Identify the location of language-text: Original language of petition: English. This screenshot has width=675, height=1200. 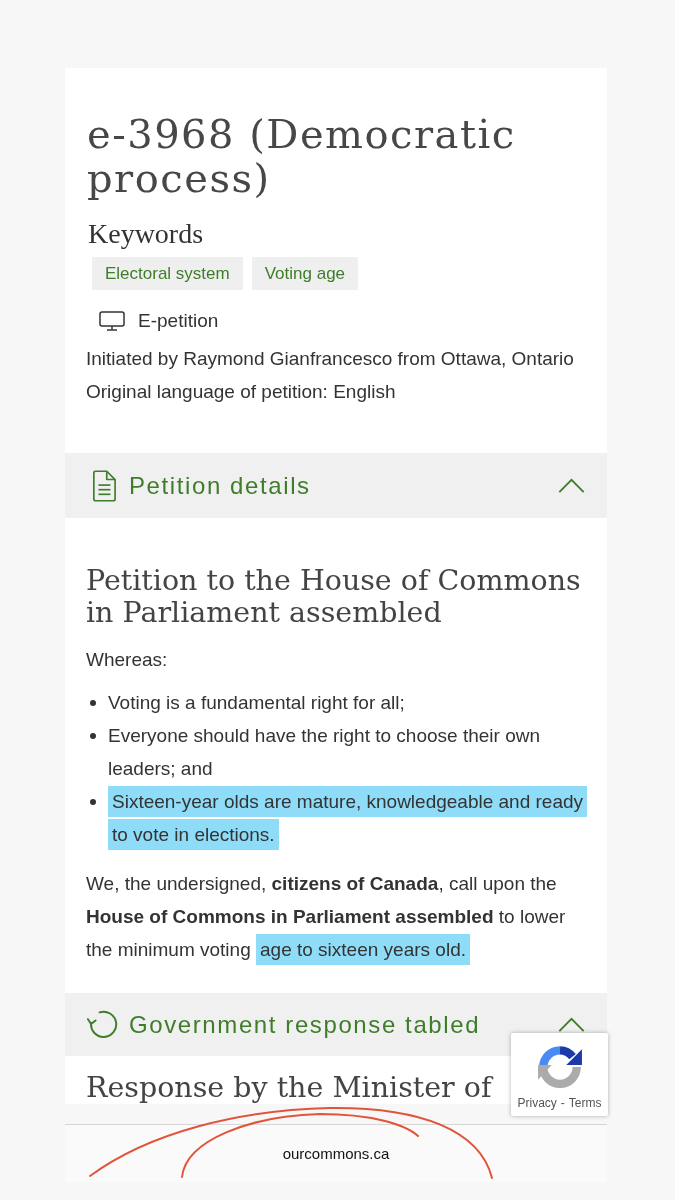
(241, 392).